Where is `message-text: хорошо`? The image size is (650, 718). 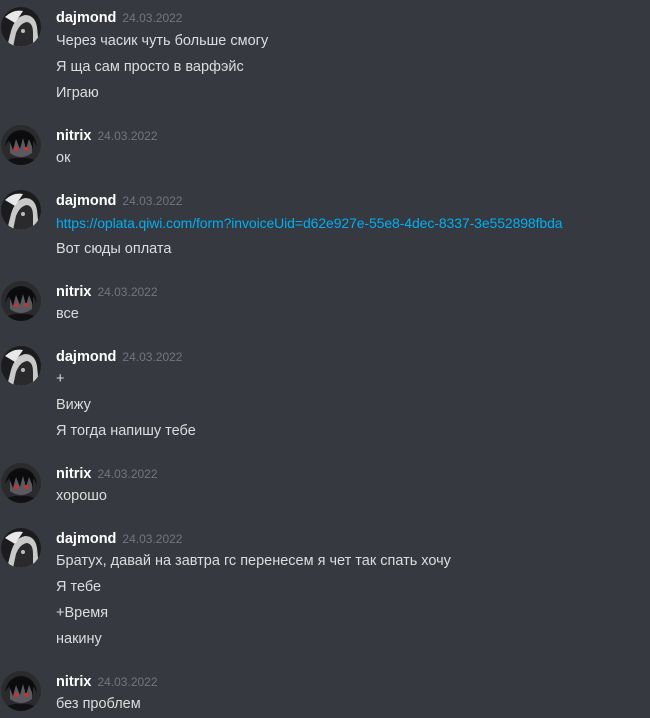
message-text: хорошо is located at coordinates (81, 496).